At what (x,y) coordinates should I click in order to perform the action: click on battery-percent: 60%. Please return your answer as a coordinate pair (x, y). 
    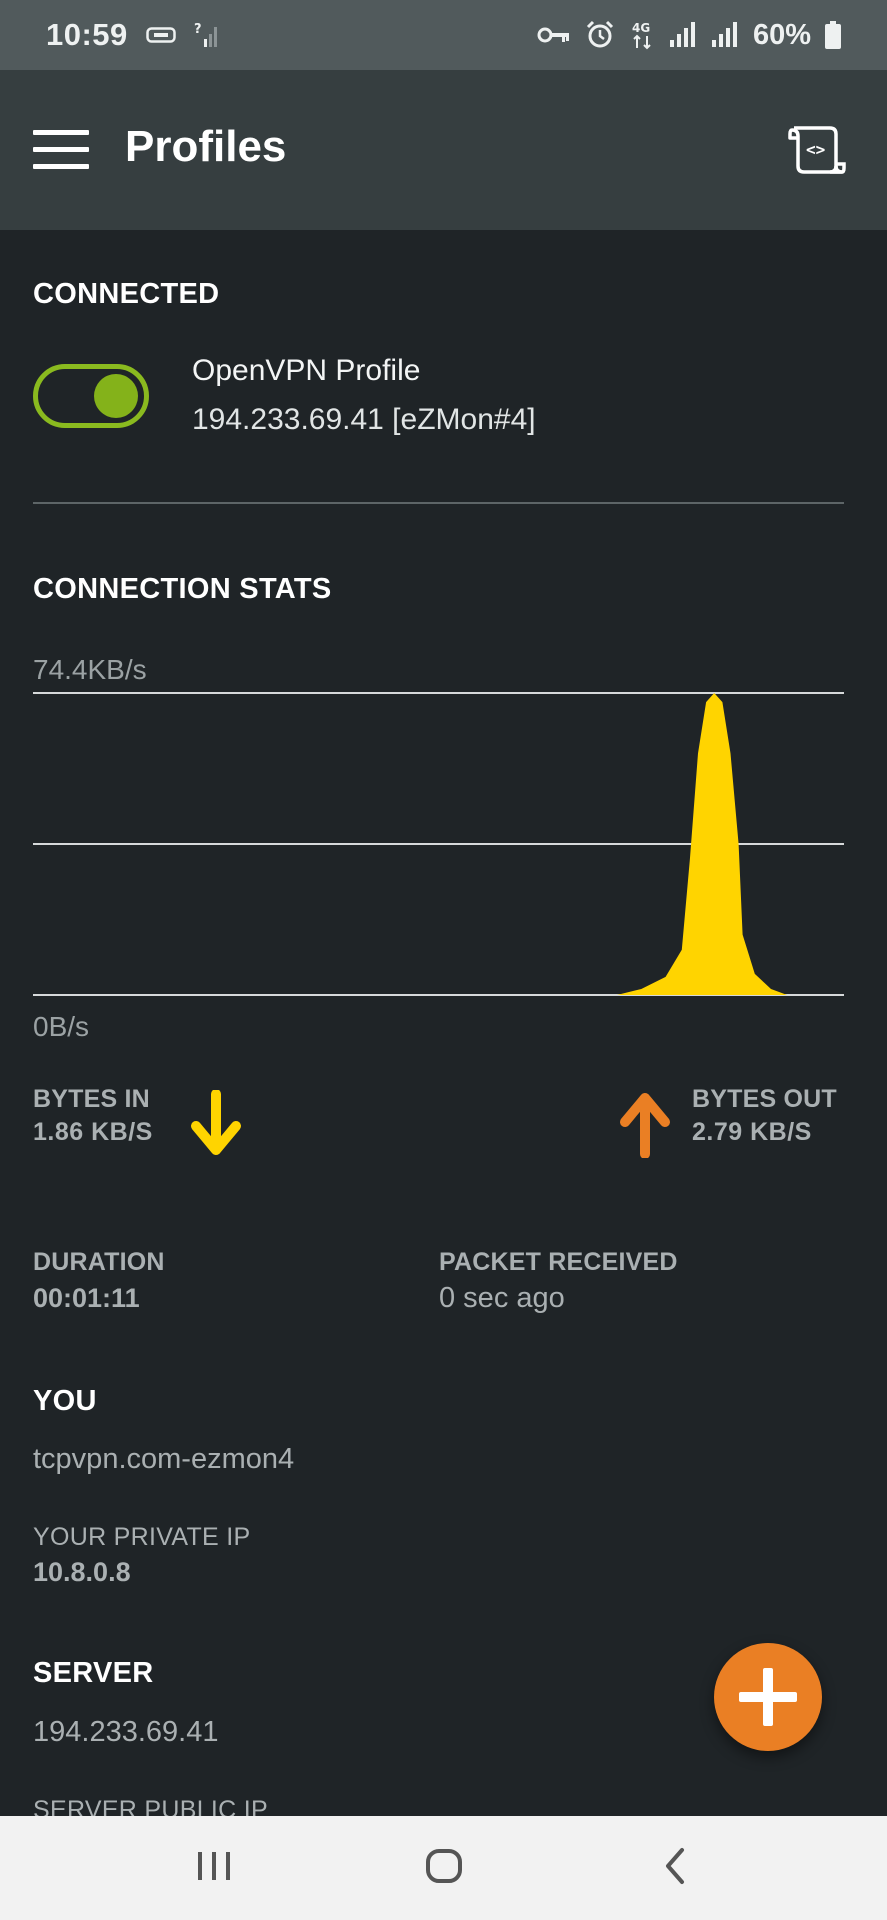
    Looking at the image, I should click on (781, 34).